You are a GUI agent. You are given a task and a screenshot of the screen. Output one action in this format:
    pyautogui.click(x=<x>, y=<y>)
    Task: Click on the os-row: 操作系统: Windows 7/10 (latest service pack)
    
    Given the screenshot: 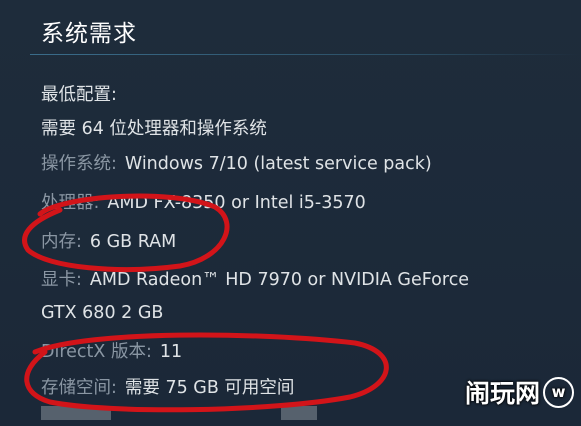 What is the action you would take?
    pyautogui.click(x=236, y=162)
    